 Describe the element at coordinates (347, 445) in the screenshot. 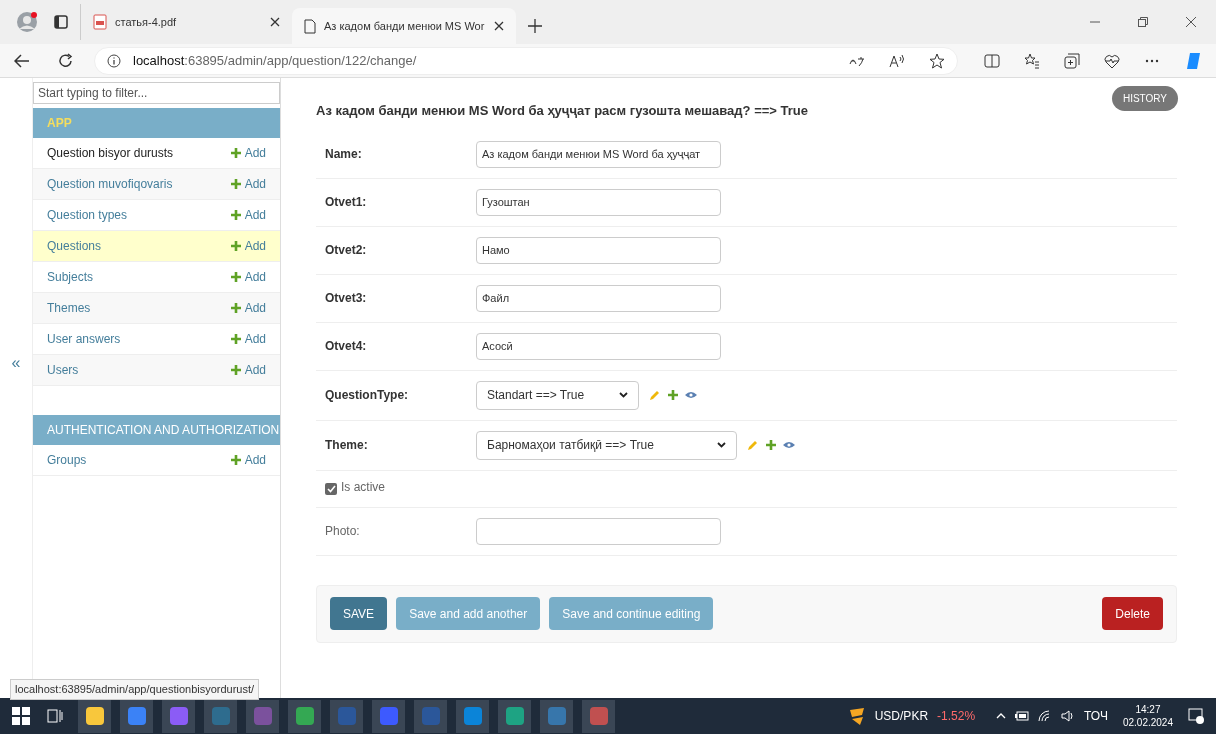

I see `field-label: Theme:` at that location.